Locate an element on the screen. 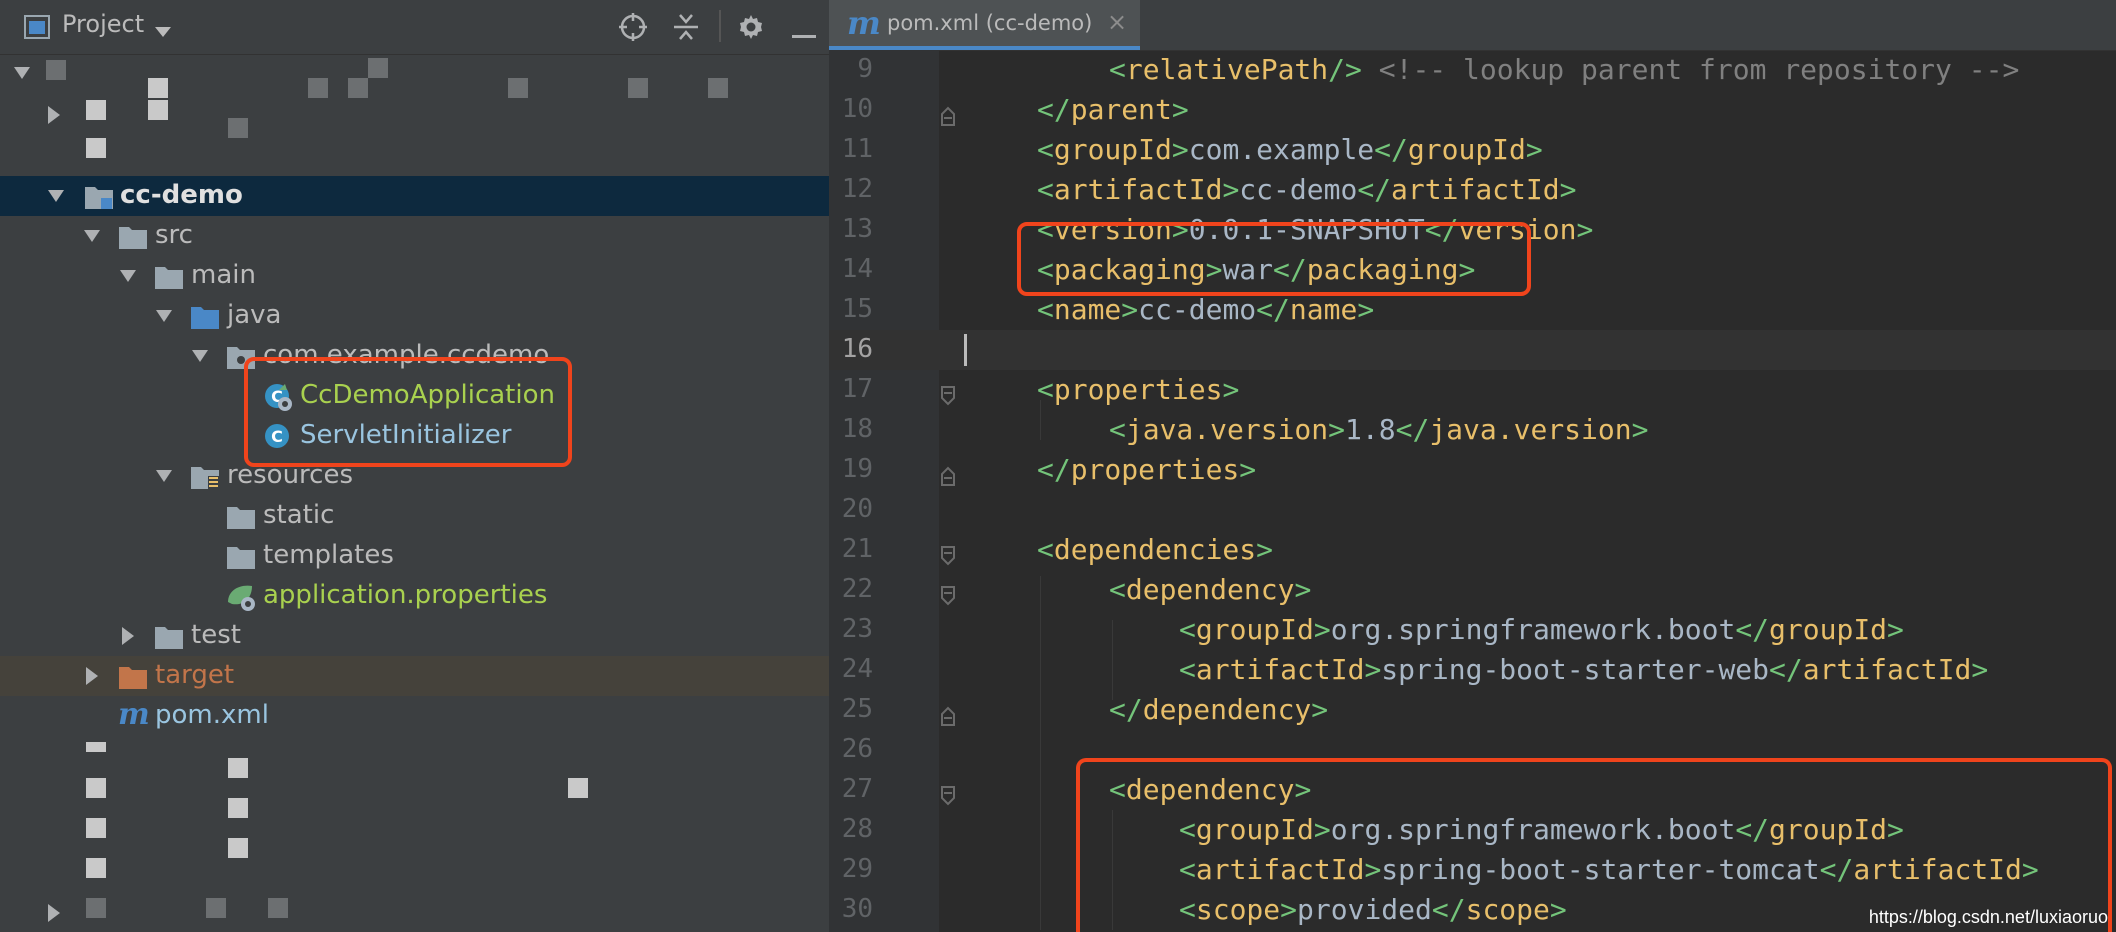  line-number: 18 is located at coordinates (857, 429).